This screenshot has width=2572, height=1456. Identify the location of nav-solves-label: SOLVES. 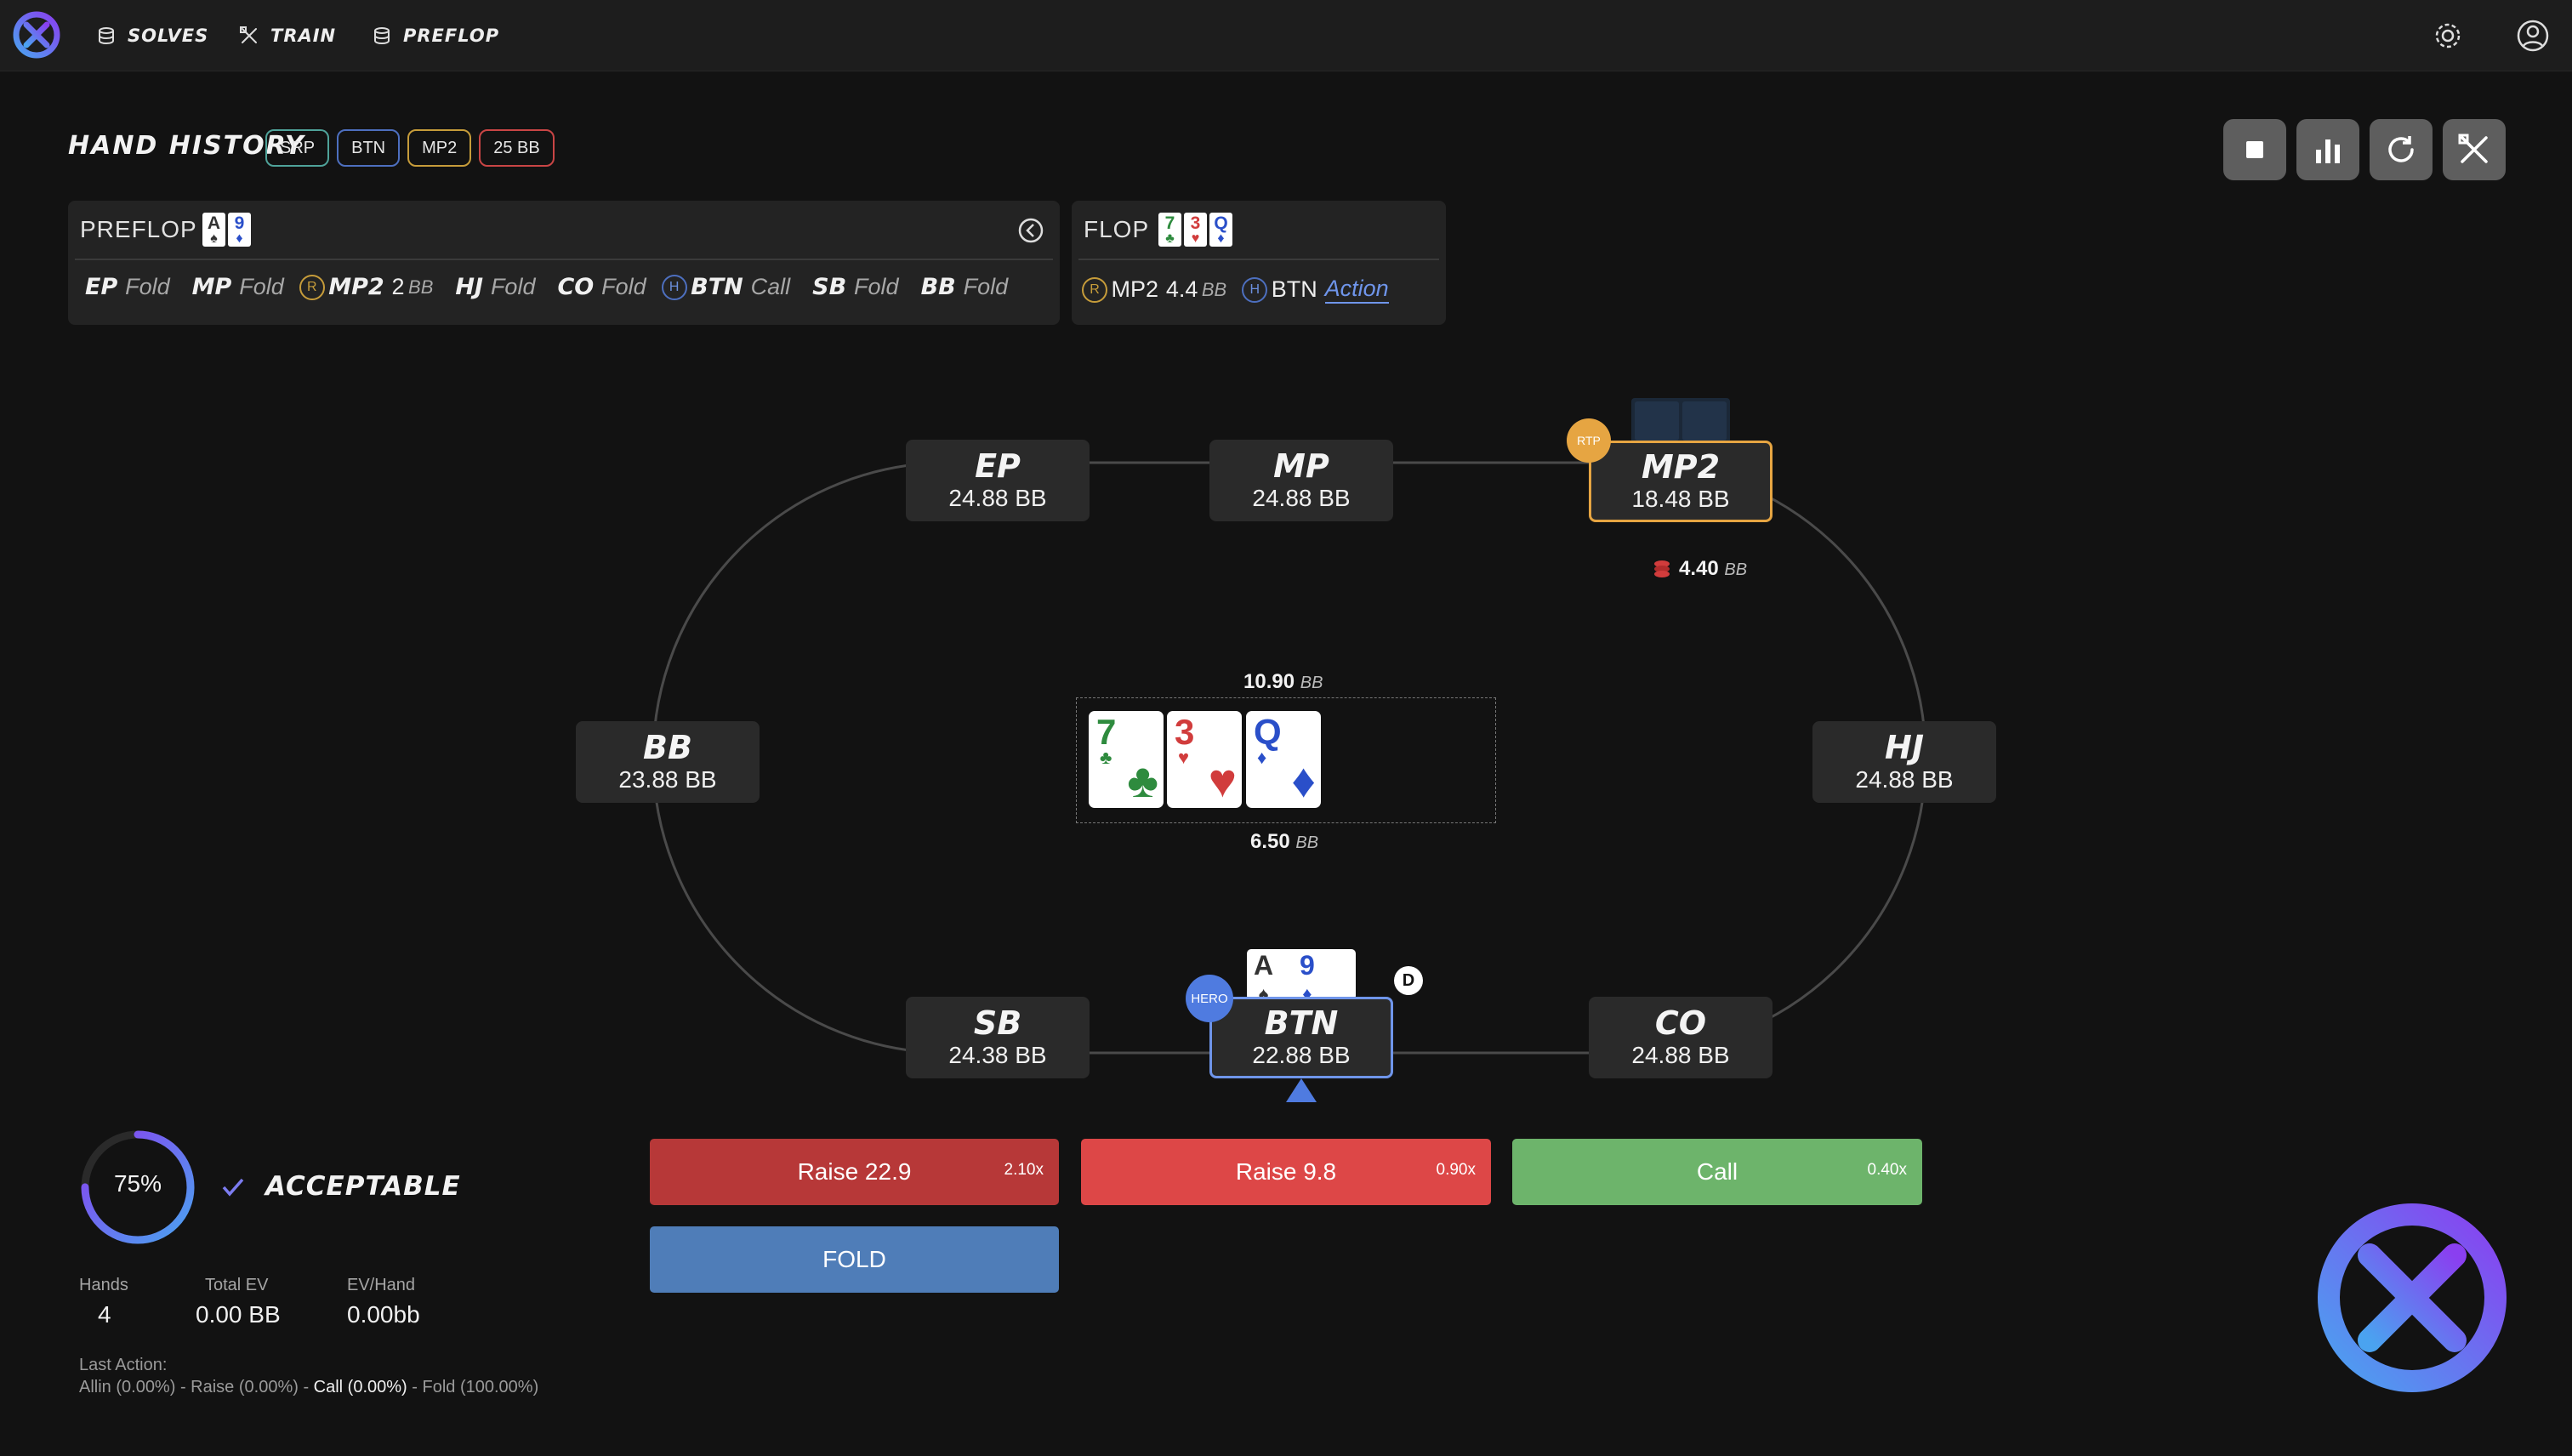
(169, 36).